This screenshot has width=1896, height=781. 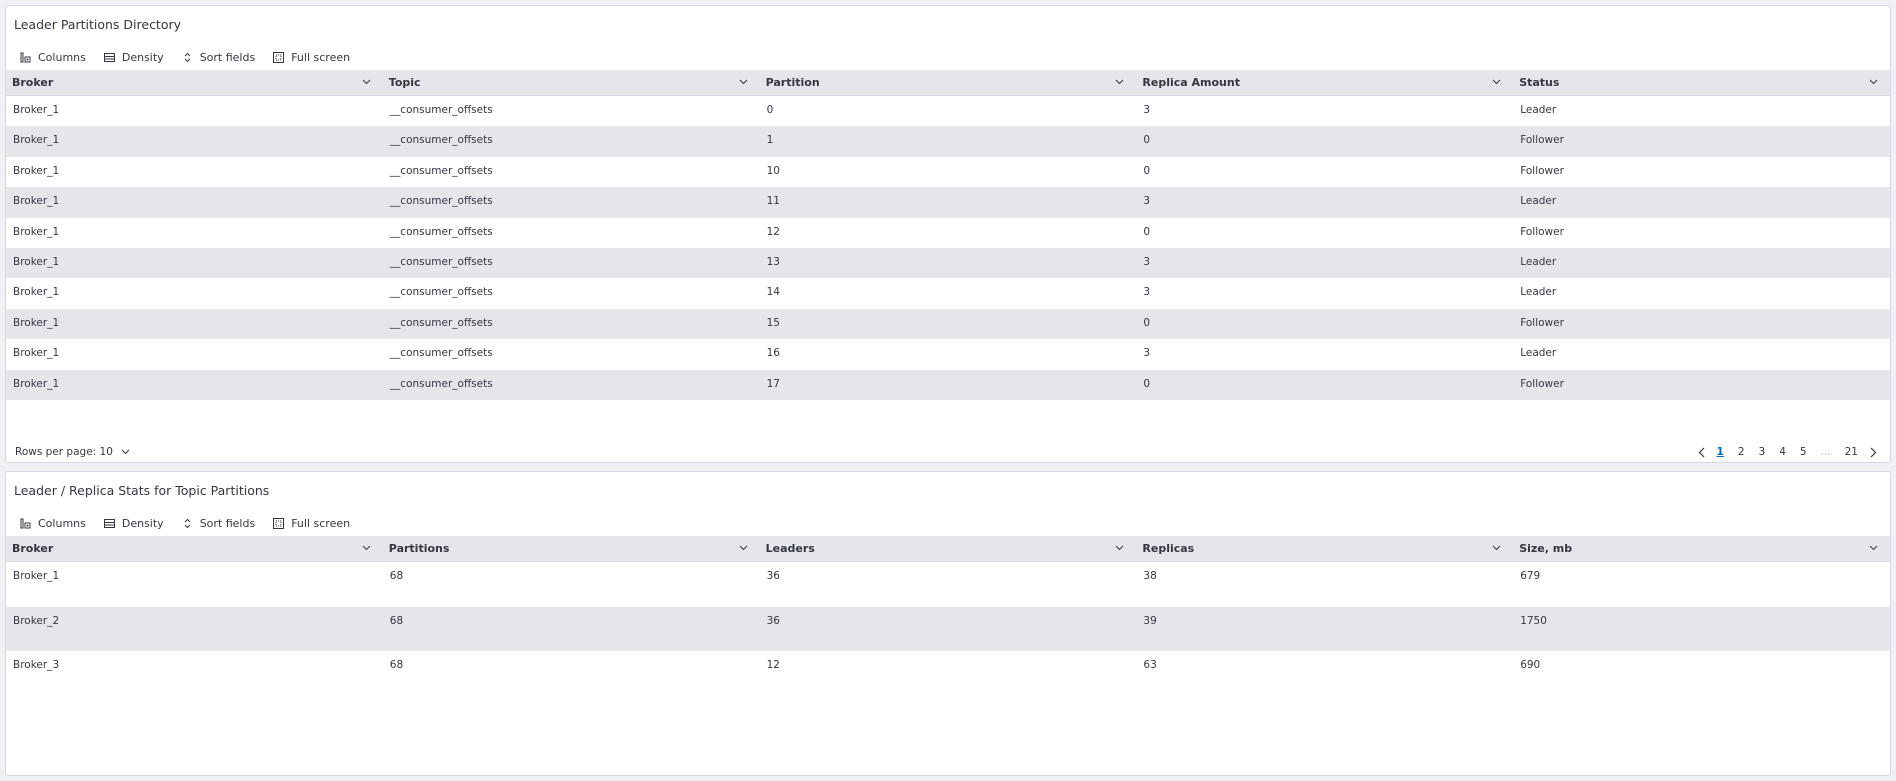 I want to click on column-header-size: Size, mb, so click(x=1701, y=549).